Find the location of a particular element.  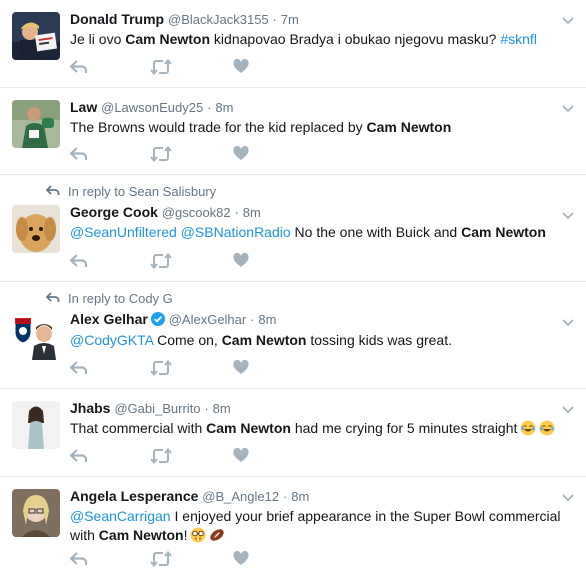

football-emoji is located at coordinates (217, 535).